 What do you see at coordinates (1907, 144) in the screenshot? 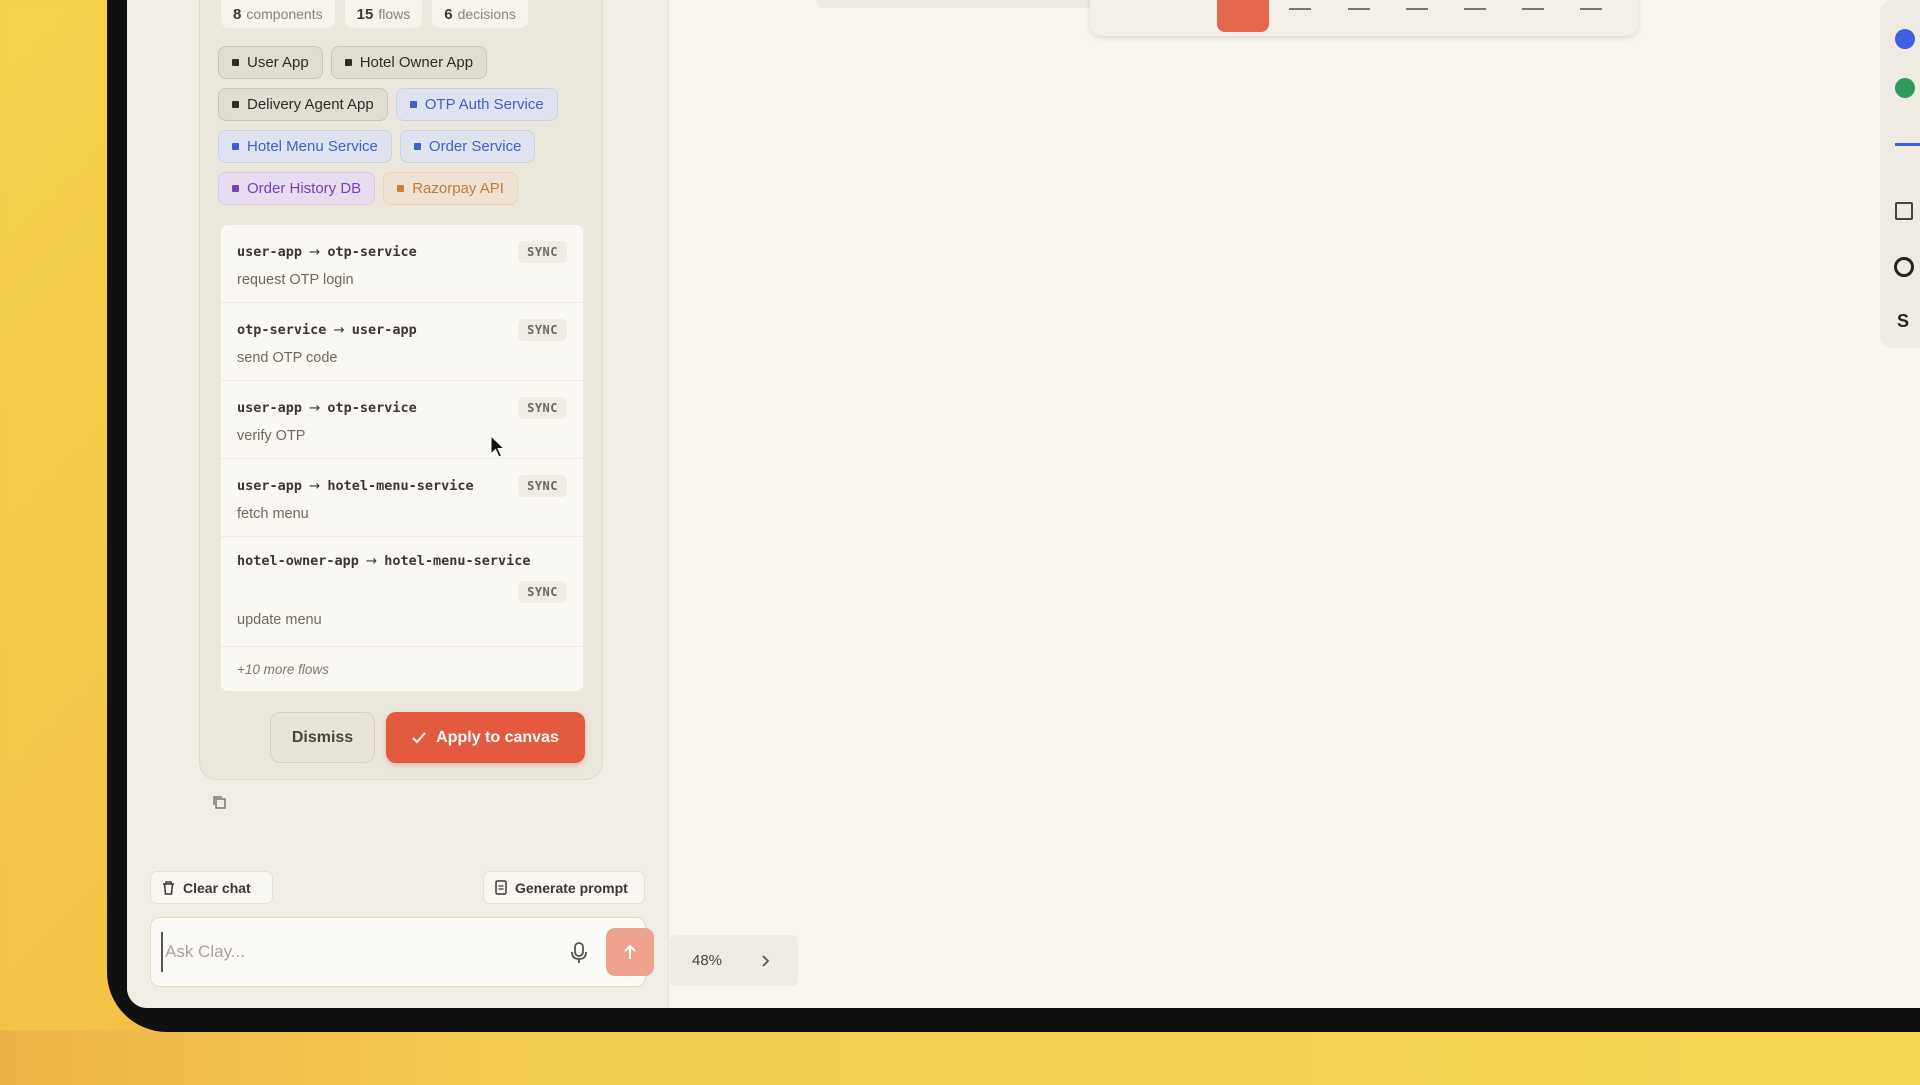
I see `stroke-style-icon` at bounding box center [1907, 144].